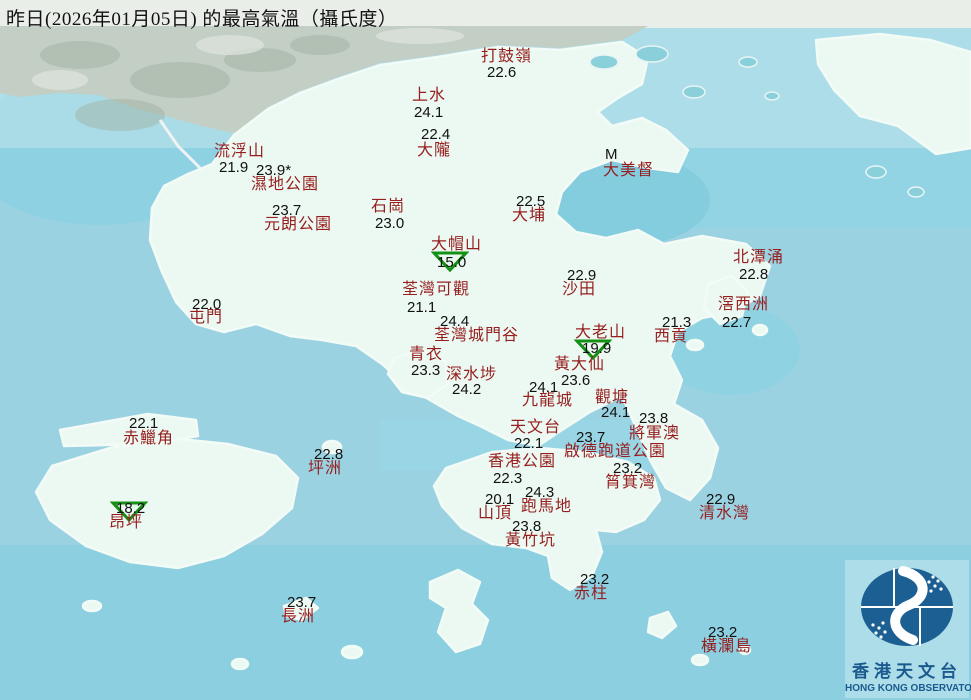  I want to click on station-name: 大老山, so click(601, 332).